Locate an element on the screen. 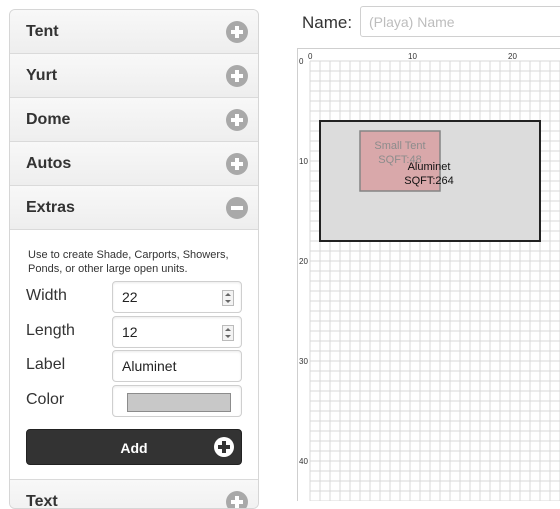 Image resolution: width=560 pixels, height=509 pixels. section-title-tent: Tent is located at coordinates (42, 31).